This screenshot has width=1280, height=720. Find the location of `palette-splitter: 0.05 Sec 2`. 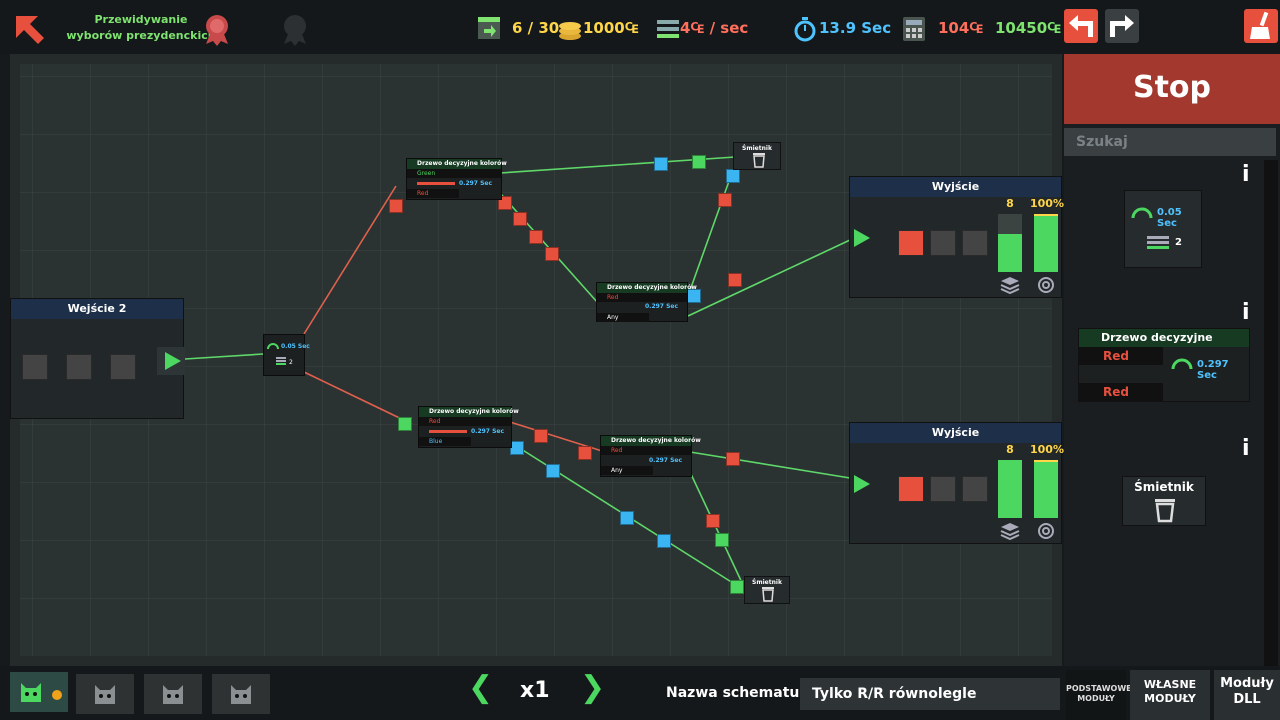

palette-splitter: 0.05 Sec 2 is located at coordinates (1163, 229).